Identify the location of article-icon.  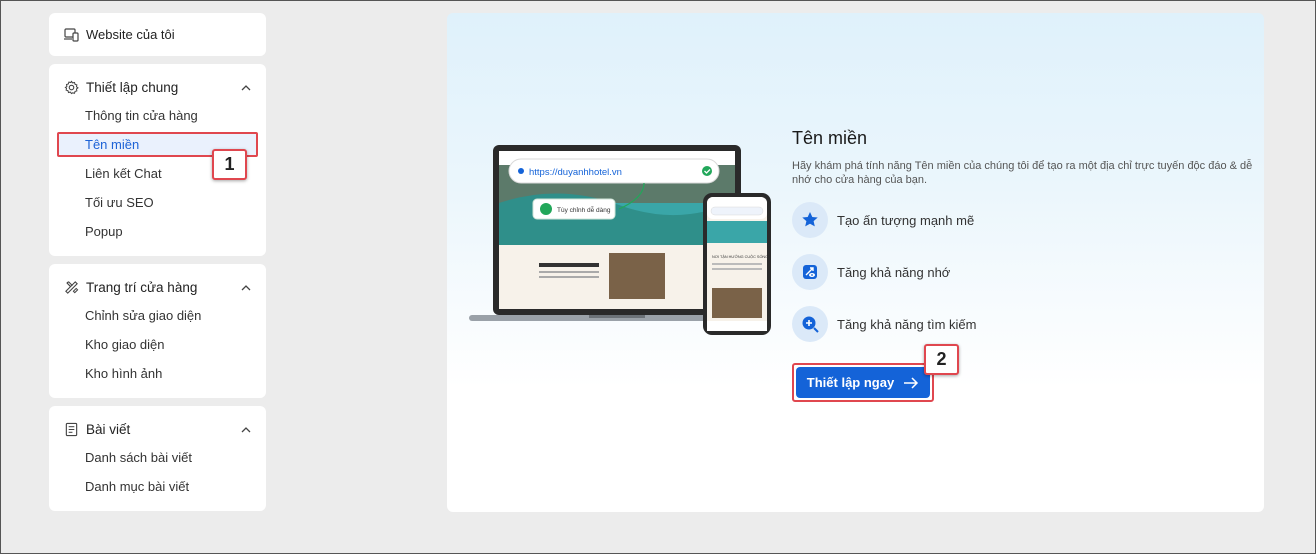
(71, 430).